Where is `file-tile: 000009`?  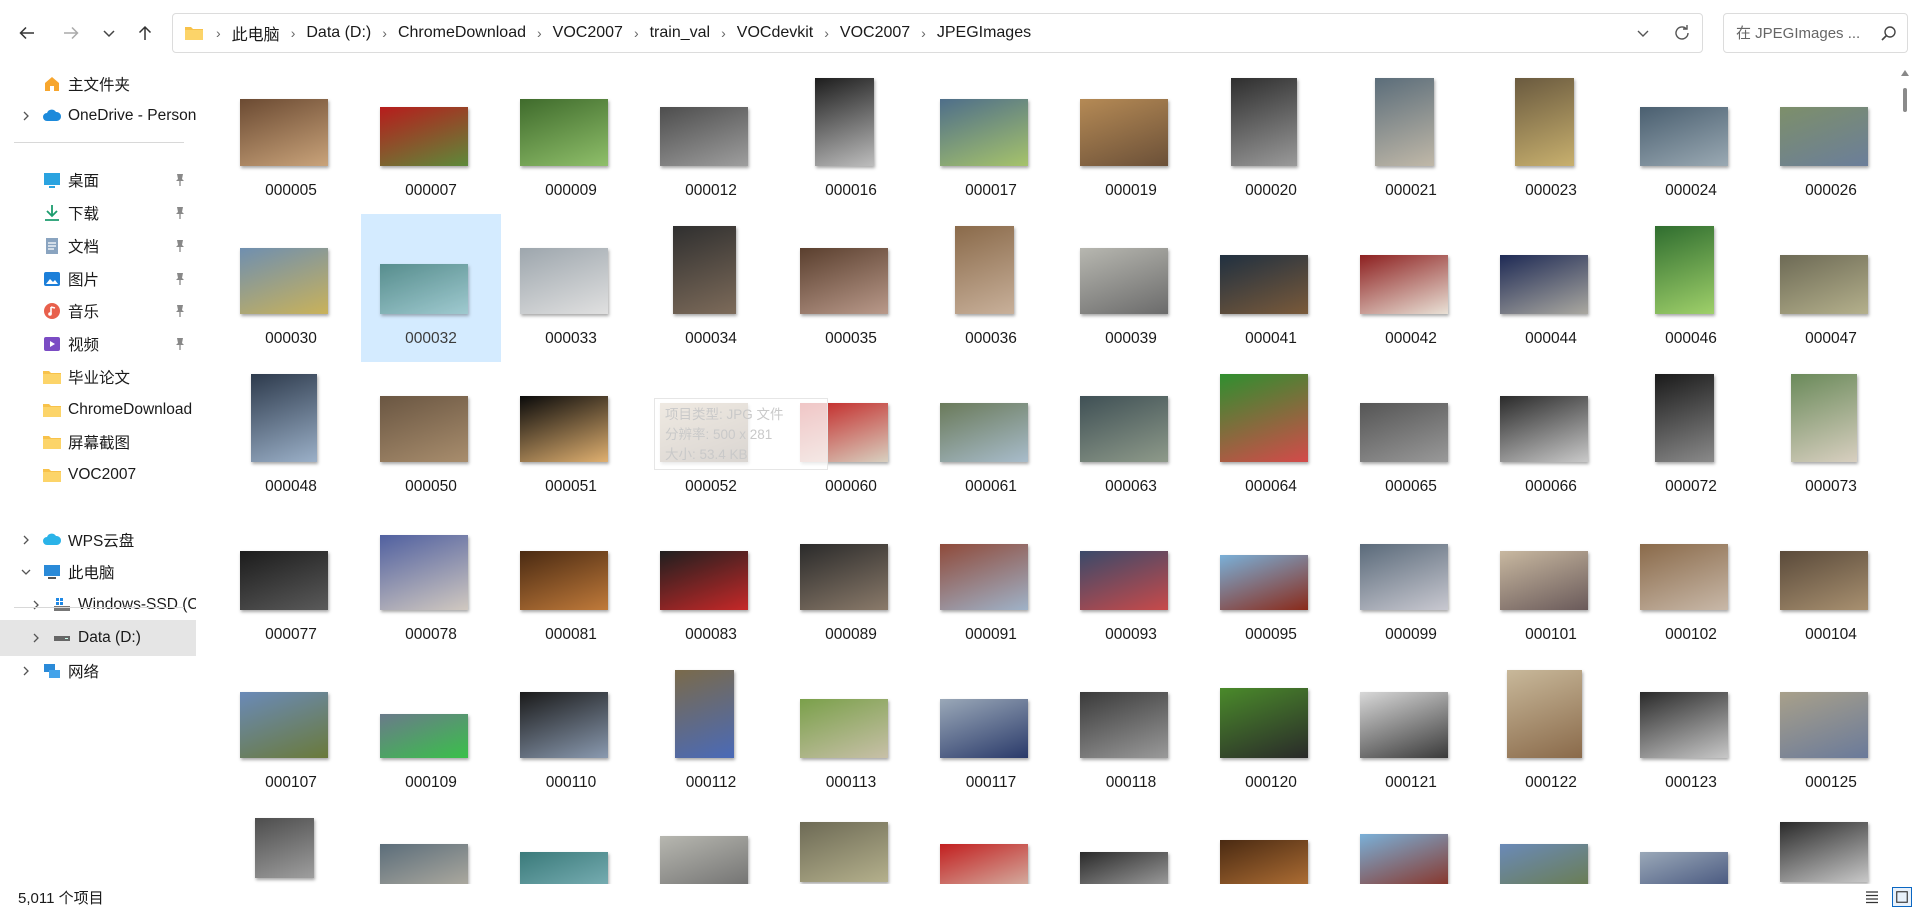 file-tile: 000009 is located at coordinates (571, 140).